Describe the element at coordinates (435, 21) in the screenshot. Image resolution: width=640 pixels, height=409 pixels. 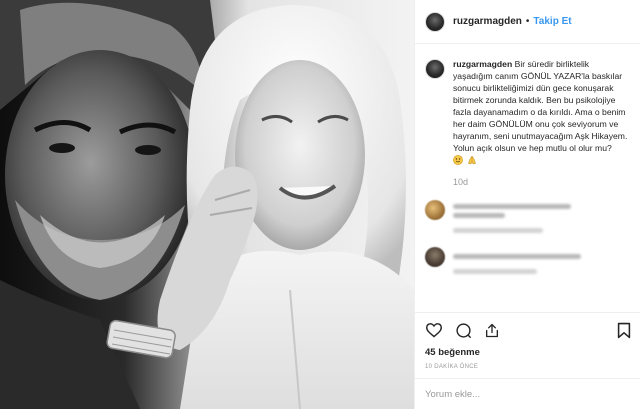
I see `avatar` at that location.